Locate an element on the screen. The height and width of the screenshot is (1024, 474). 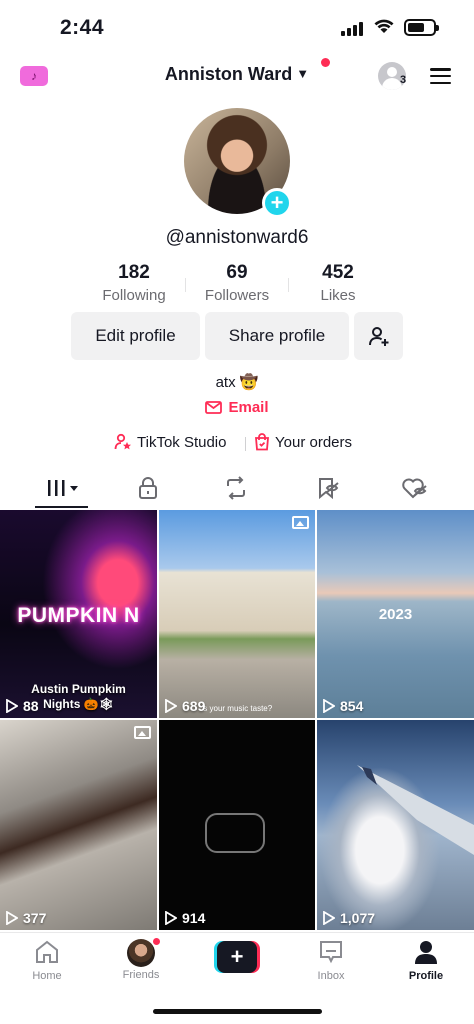
create-button: + is located at coordinates (237, 957).